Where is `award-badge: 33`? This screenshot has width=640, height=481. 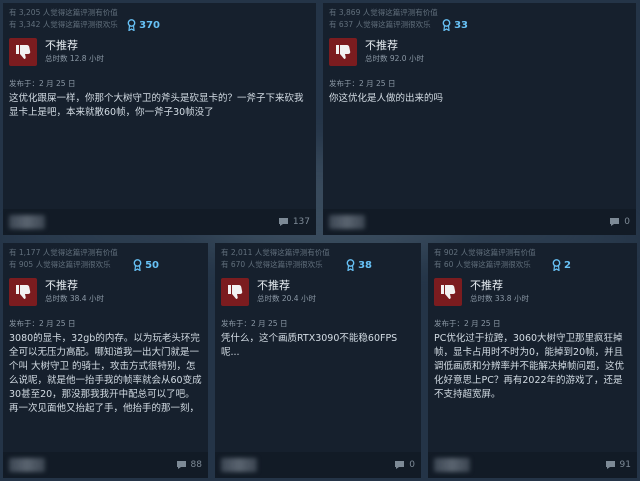 award-badge: 33 is located at coordinates (455, 25).